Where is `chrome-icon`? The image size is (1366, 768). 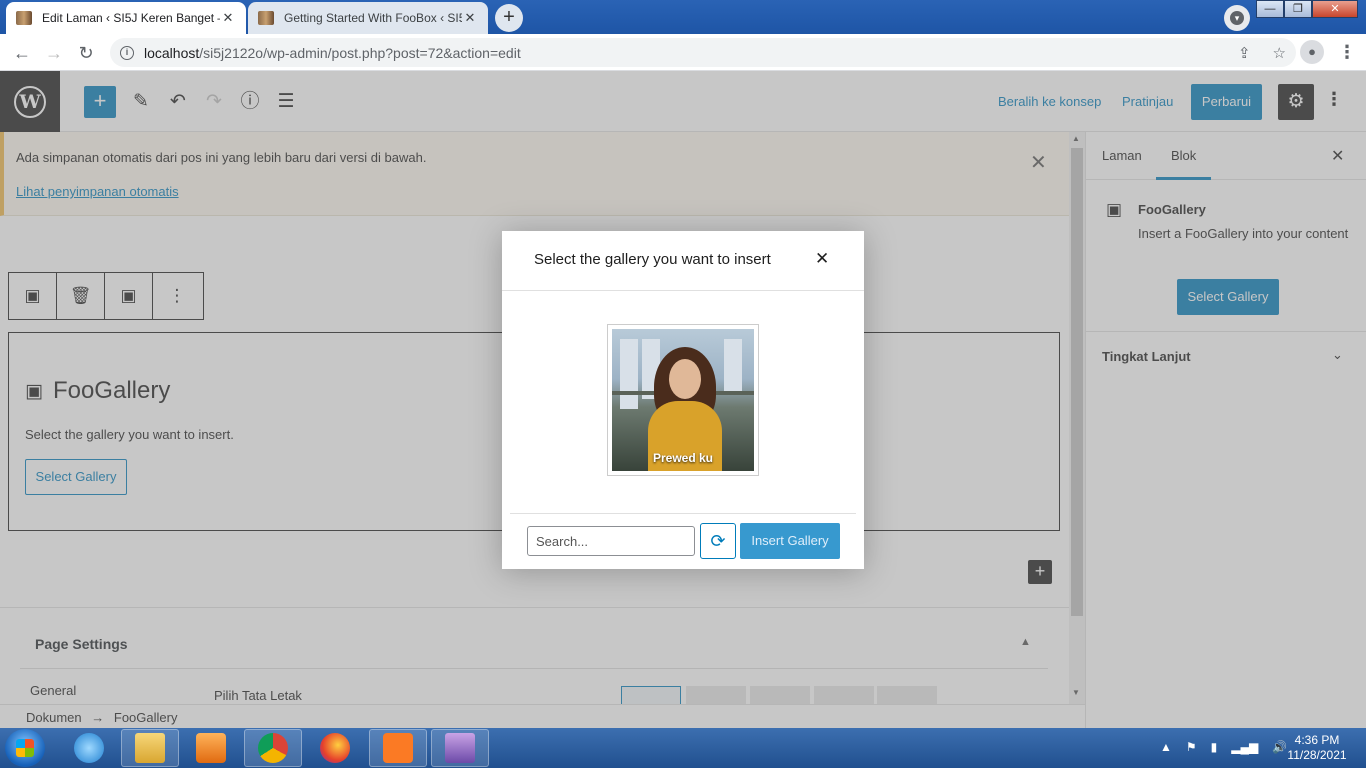 chrome-icon is located at coordinates (273, 748).